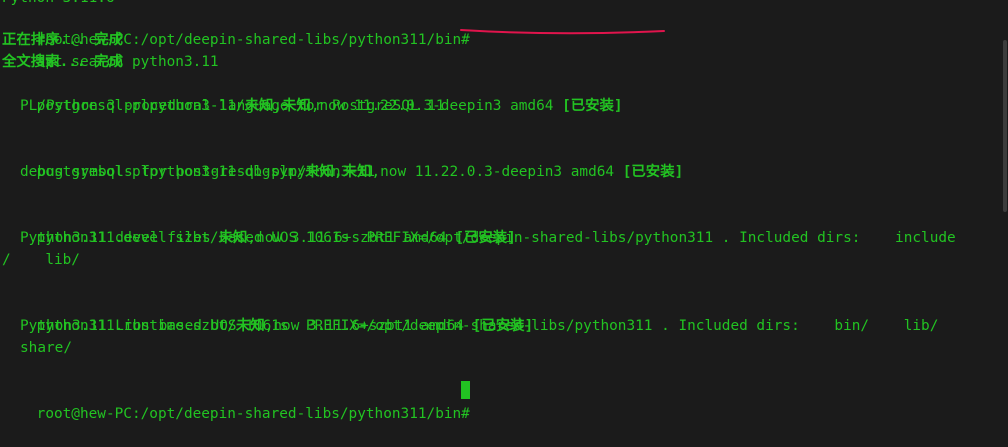  I want to click on status-fulltext-search: 全文搜索... 完成, so click(62, 62).